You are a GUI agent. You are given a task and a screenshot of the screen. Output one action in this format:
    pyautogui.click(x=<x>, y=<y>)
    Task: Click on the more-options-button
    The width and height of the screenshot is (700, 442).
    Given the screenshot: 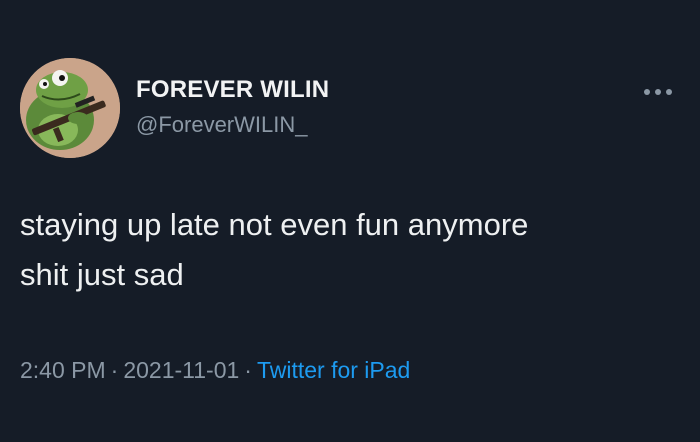 What is the action you would take?
    pyautogui.click(x=658, y=92)
    